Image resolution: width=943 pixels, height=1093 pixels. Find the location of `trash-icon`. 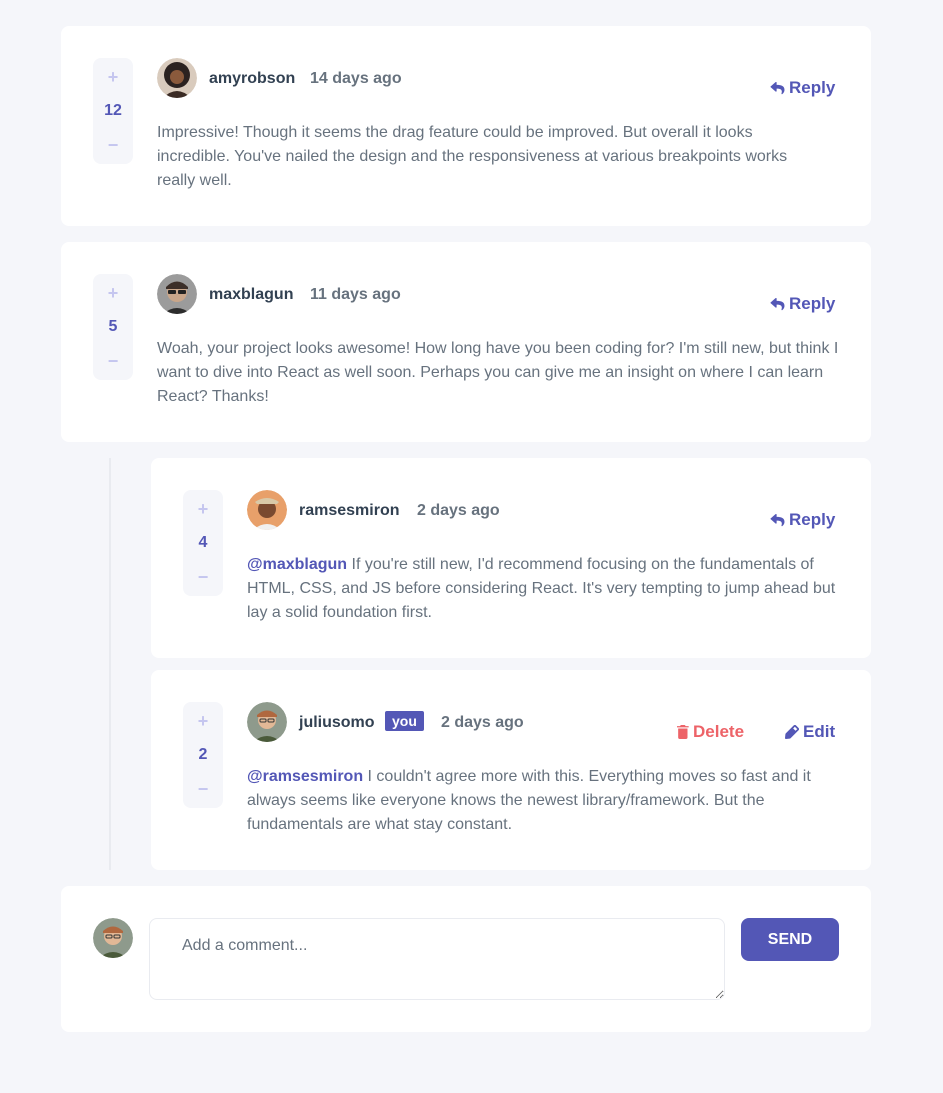

trash-icon is located at coordinates (683, 732).